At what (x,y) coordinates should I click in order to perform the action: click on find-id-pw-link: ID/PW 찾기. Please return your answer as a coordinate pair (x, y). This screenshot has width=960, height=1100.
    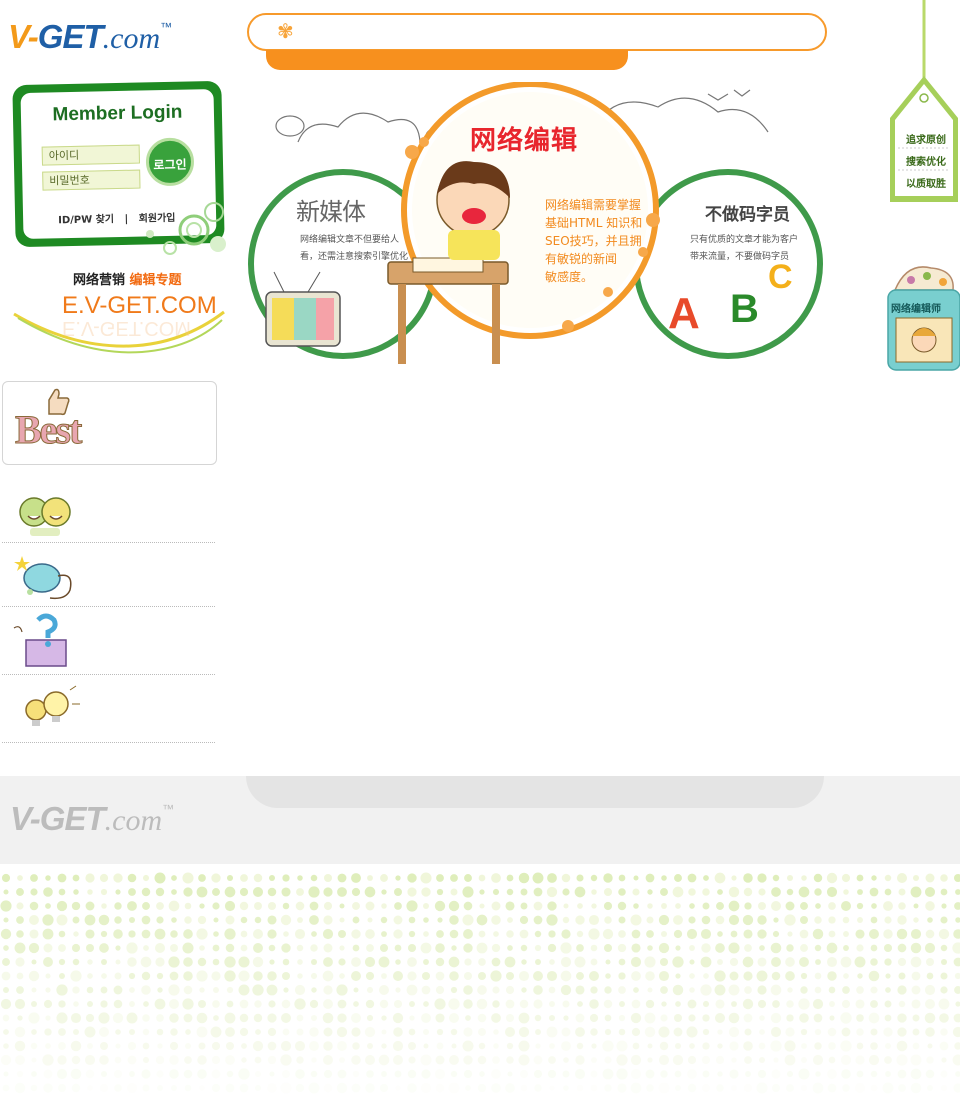
    Looking at the image, I should click on (86, 220).